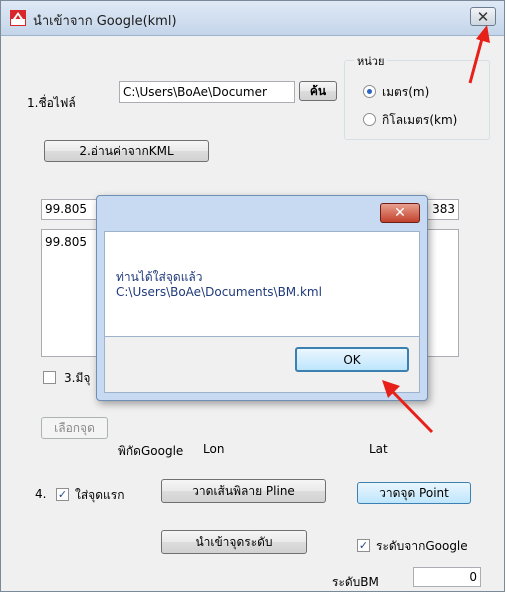 The width and height of the screenshot is (507, 594). Describe the element at coordinates (74, 428) in the screenshot. I see `select-point-button: เลือกจุด` at that location.